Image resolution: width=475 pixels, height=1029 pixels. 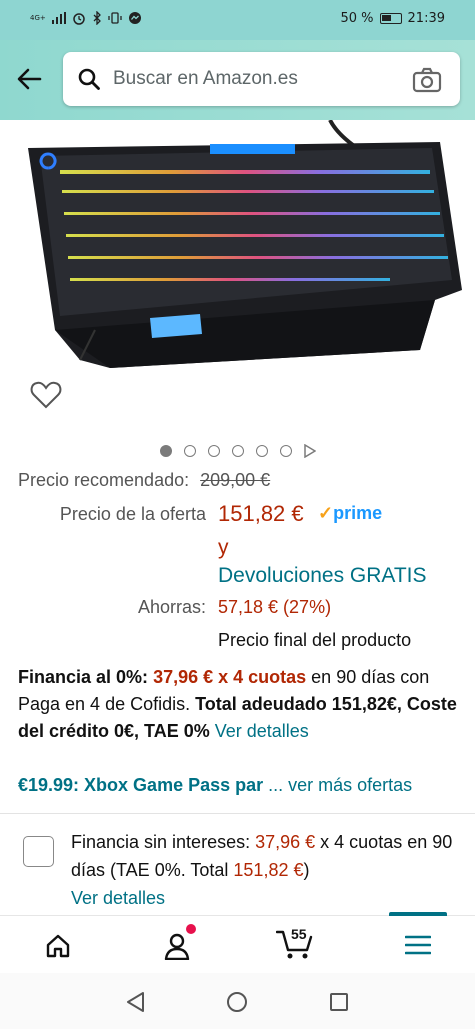 What do you see at coordinates (163, 842) in the screenshot?
I see `installments-lead: Financia sin intereses:` at bounding box center [163, 842].